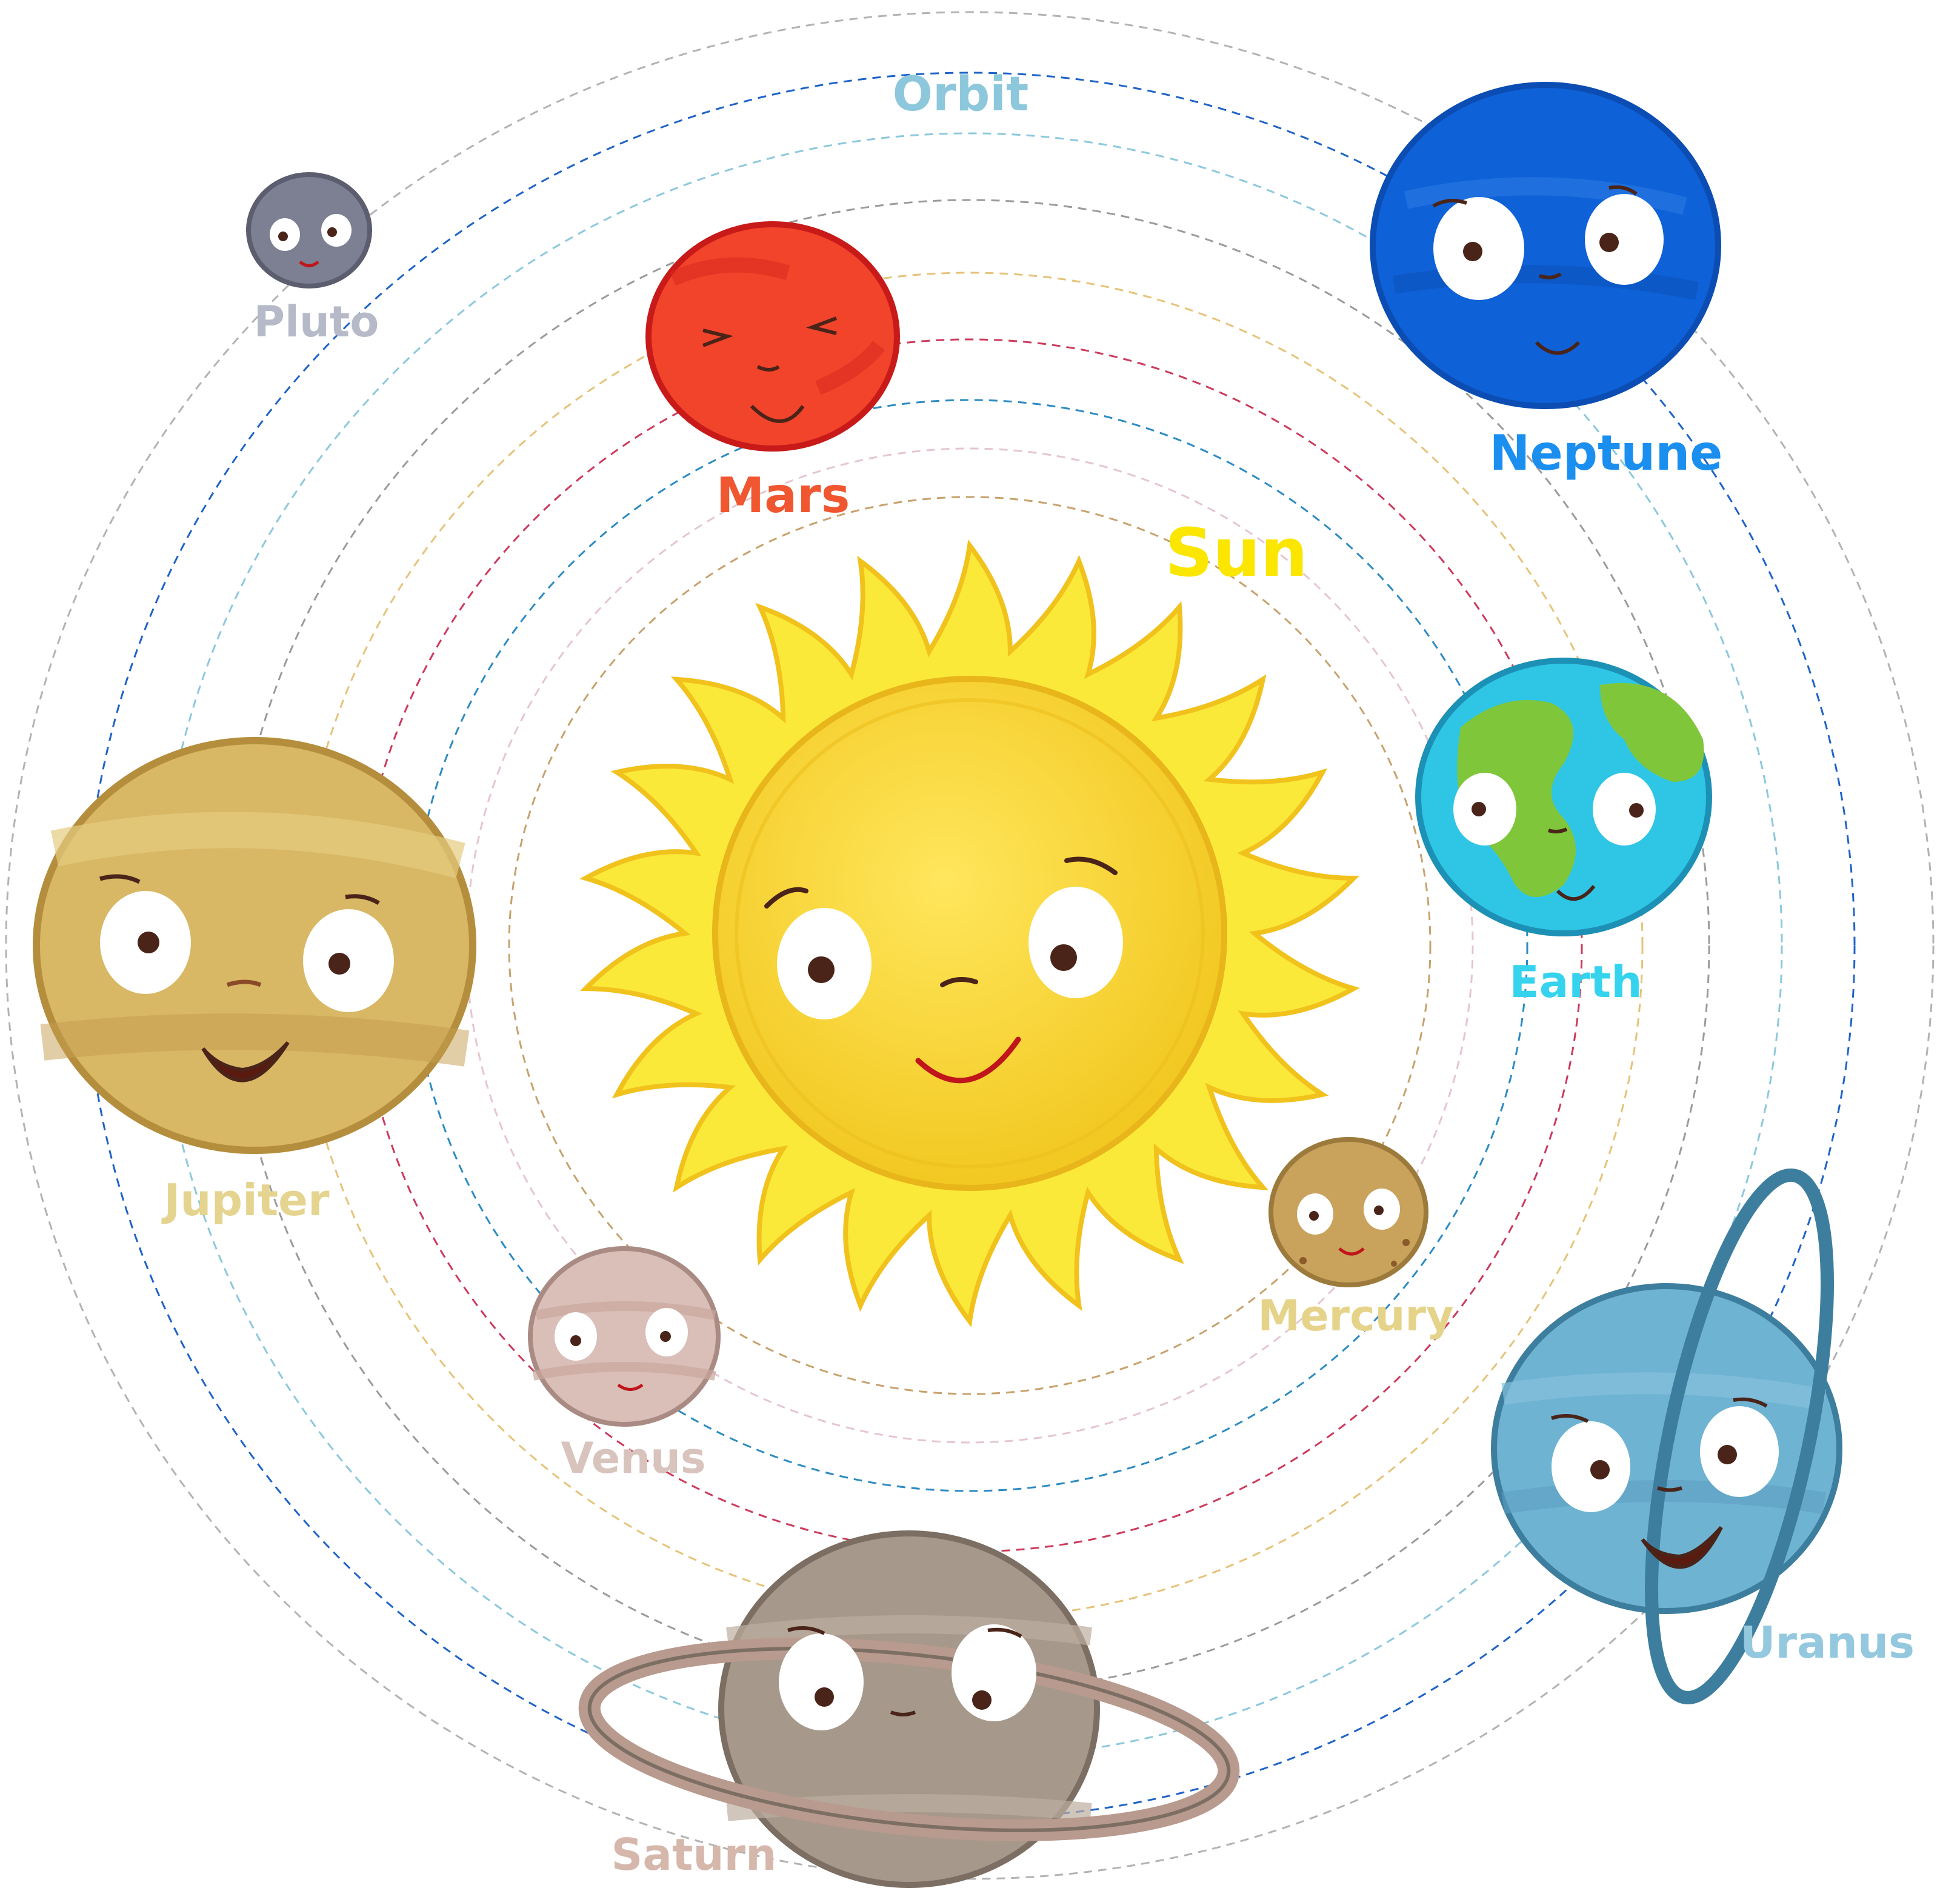 The width and height of the screenshot is (1960, 1891). What do you see at coordinates (1236, 553) in the screenshot?
I see `sun-label: Sun` at bounding box center [1236, 553].